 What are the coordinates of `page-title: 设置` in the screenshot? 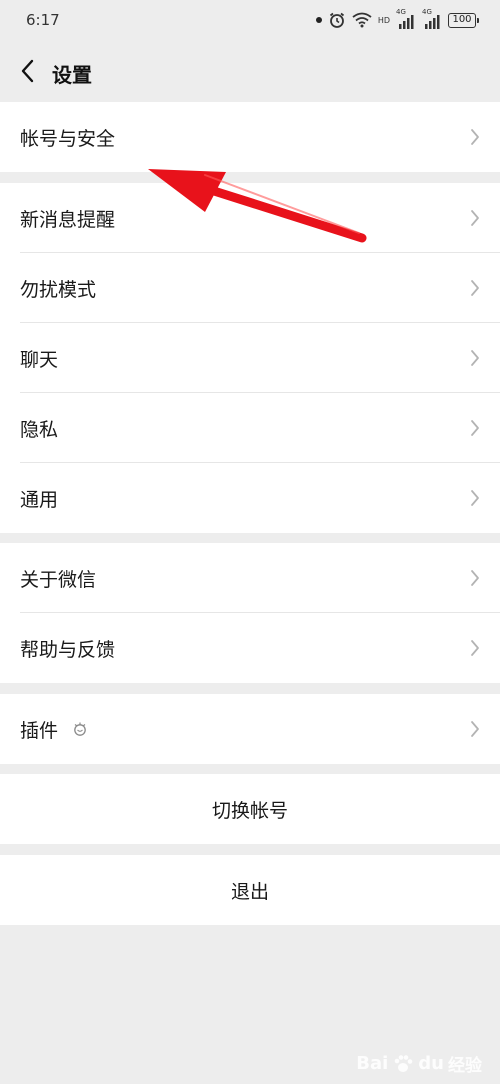 It's located at (72, 75).